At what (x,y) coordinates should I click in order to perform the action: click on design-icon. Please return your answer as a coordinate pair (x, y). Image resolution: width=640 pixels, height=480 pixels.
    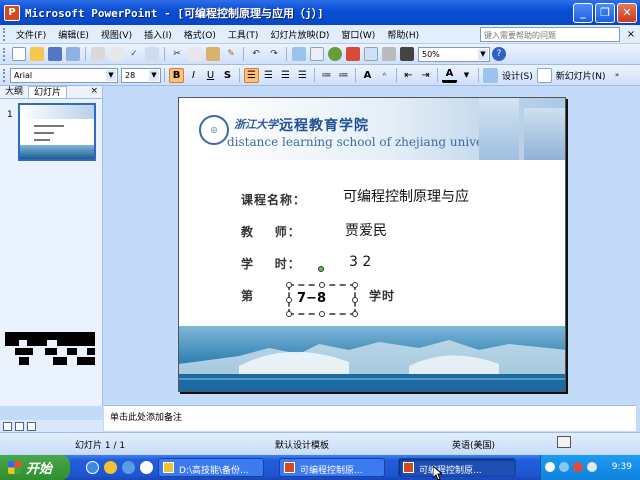
    Looking at the image, I should click on (490, 75).